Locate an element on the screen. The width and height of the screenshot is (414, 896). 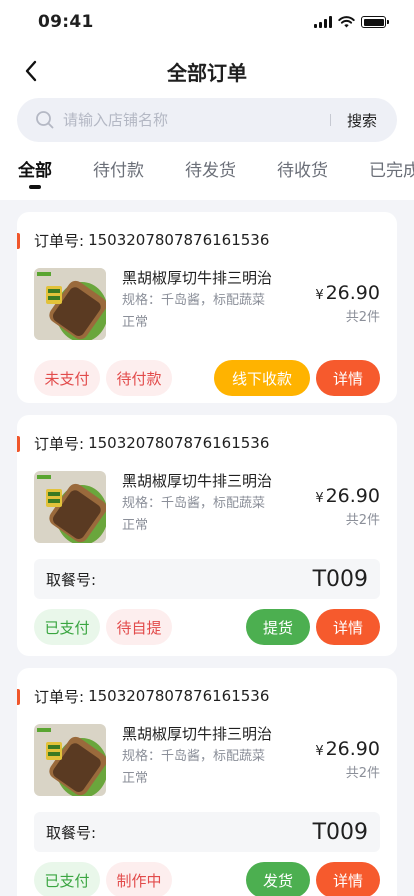
offline-payment-button: 线下收款 is located at coordinates (262, 378).